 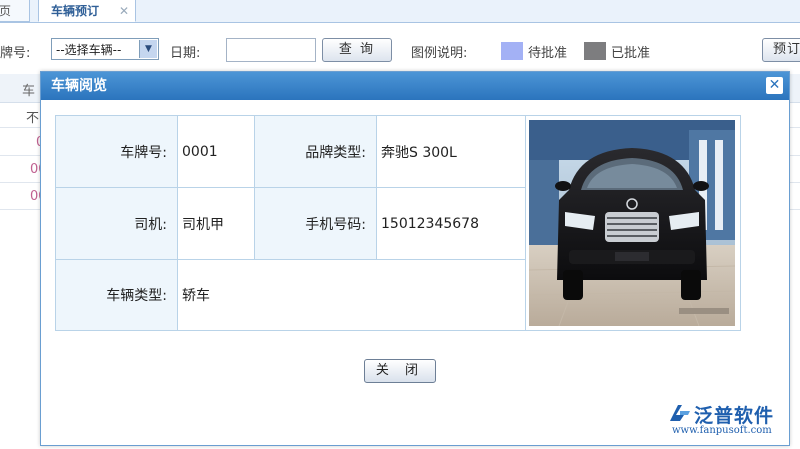 I want to click on brand-label-cell: 品牌类型:, so click(x=316, y=152).